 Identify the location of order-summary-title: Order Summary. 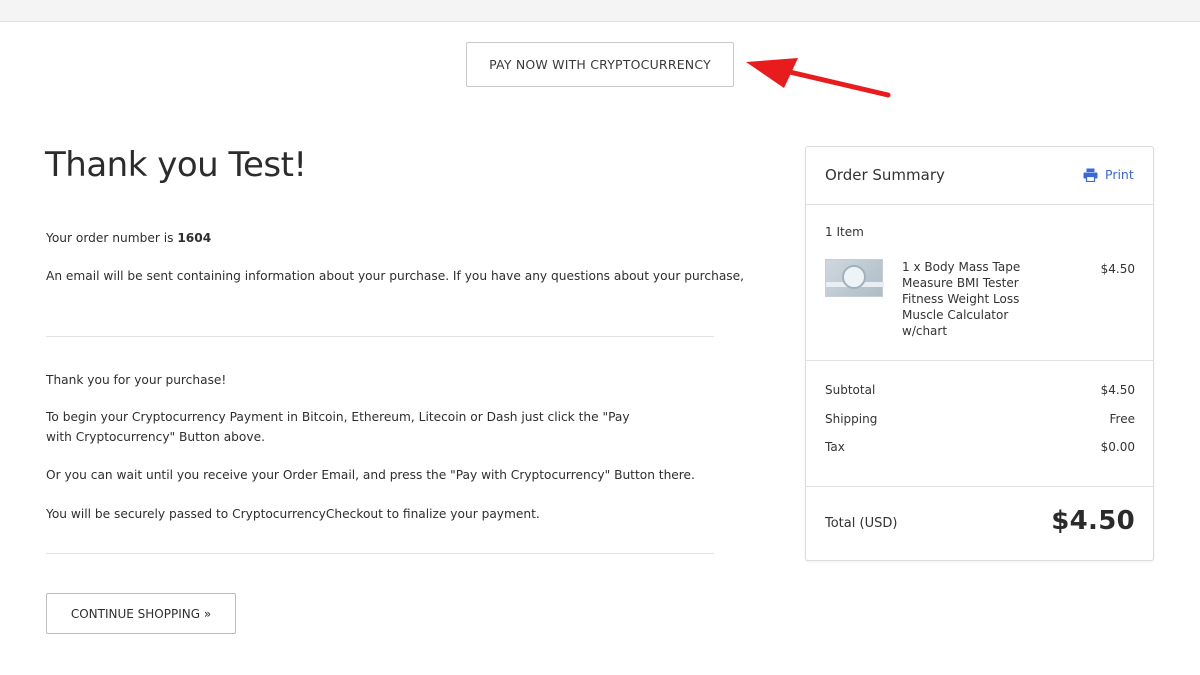
(885, 175).